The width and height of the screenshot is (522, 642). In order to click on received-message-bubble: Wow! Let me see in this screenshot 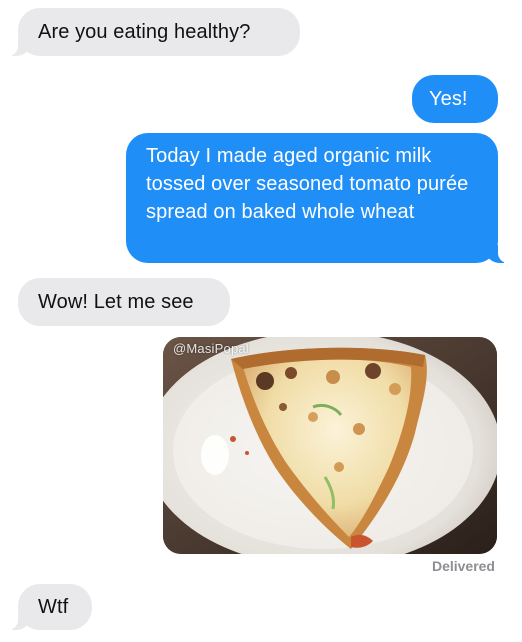, I will do `click(124, 302)`.